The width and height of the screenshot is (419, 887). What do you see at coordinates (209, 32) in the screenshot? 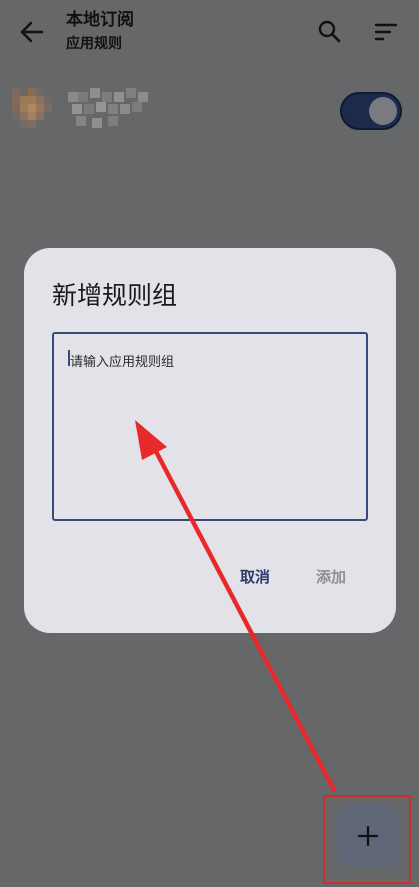
I see `app-bar: 本地订阅 应用规则` at bounding box center [209, 32].